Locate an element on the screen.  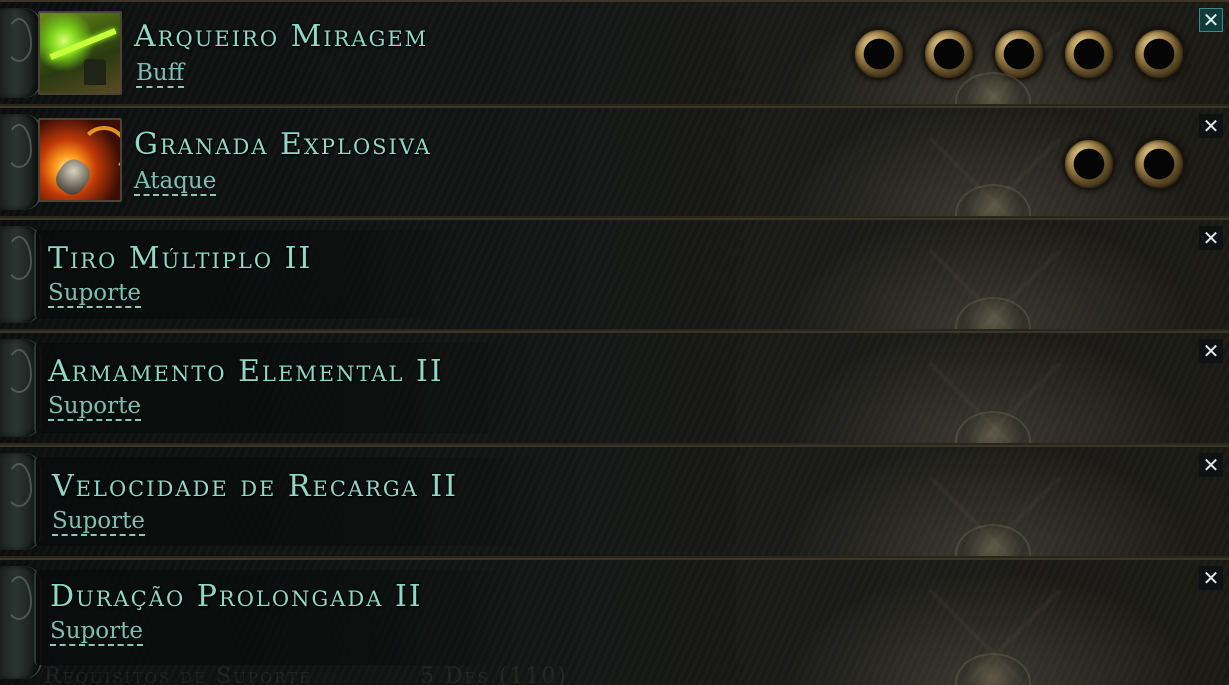
gem-name: Granada Explosiva is located at coordinates (283, 144).